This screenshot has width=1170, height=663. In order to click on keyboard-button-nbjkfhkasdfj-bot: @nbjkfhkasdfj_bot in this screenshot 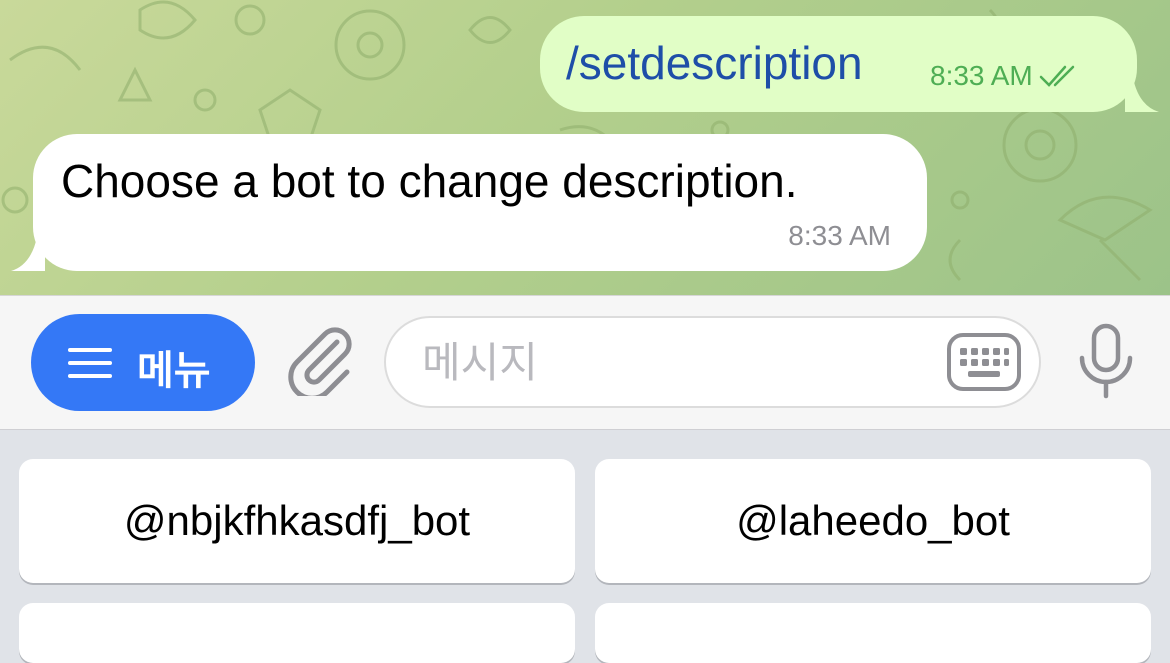, I will do `click(297, 521)`.